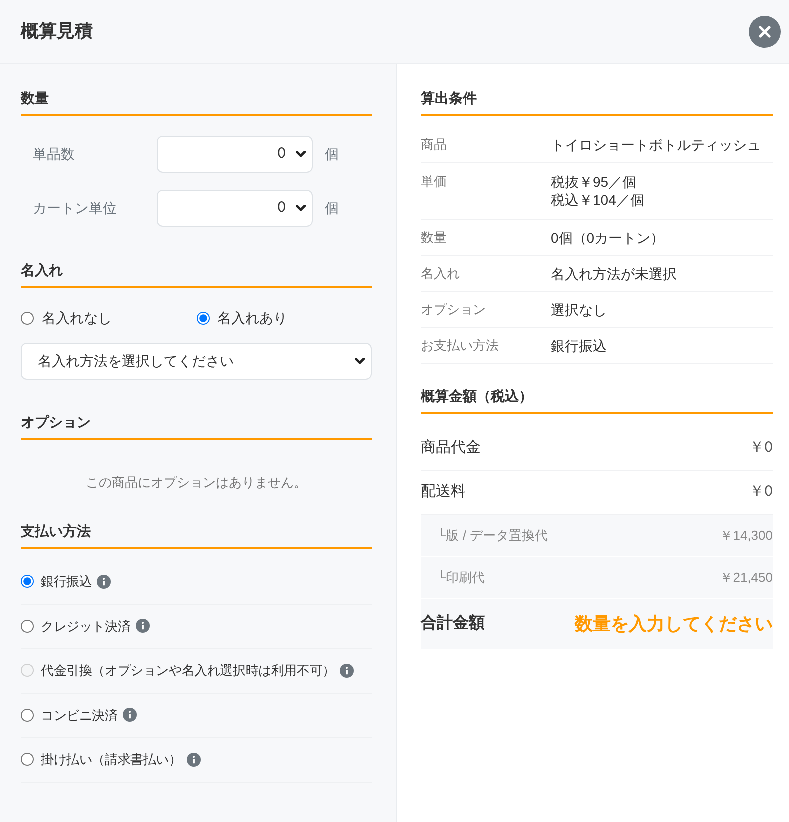 The width and height of the screenshot is (789, 822). I want to click on radio-label: 名入れあり, so click(253, 318).